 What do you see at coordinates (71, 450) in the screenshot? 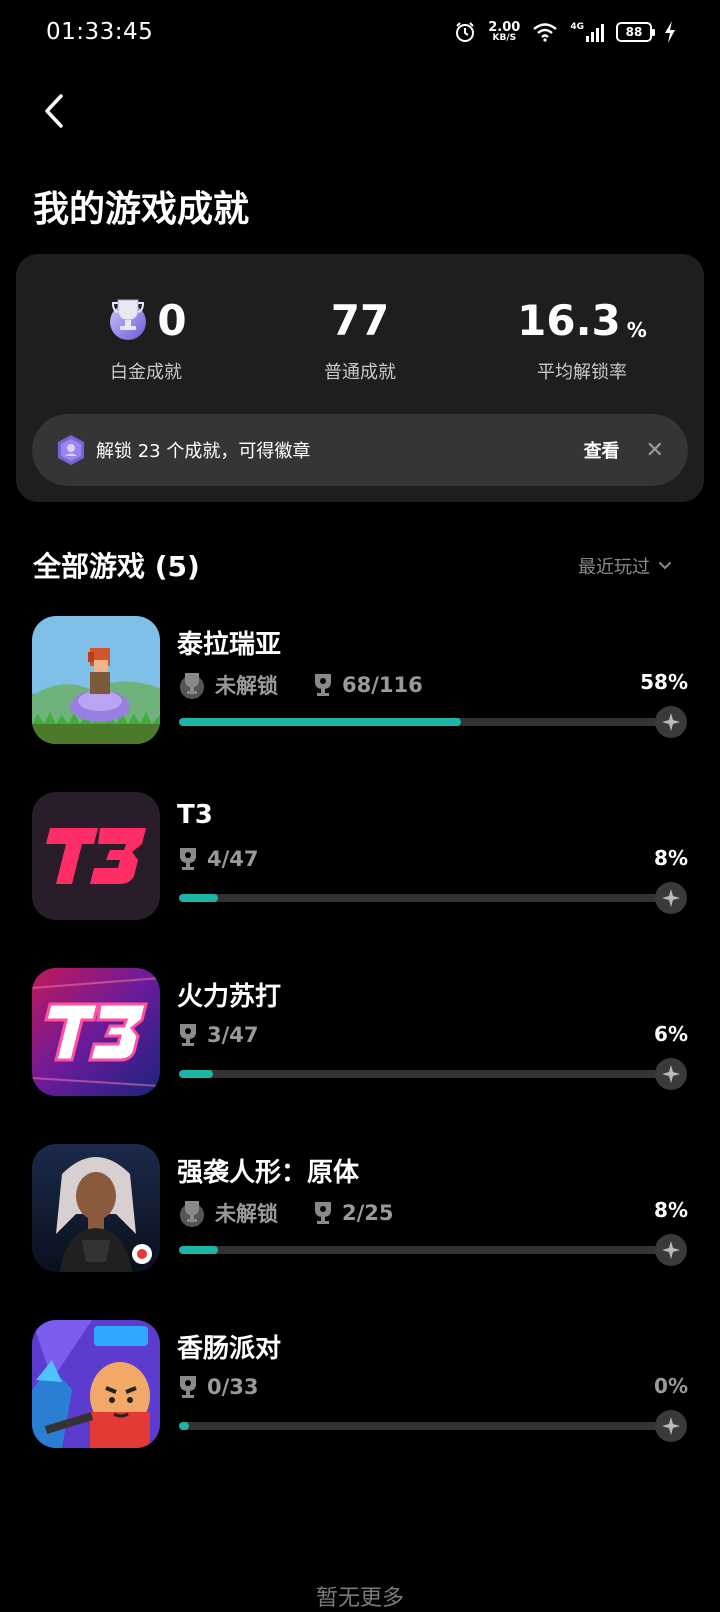
I see `badge-icon` at bounding box center [71, 450].